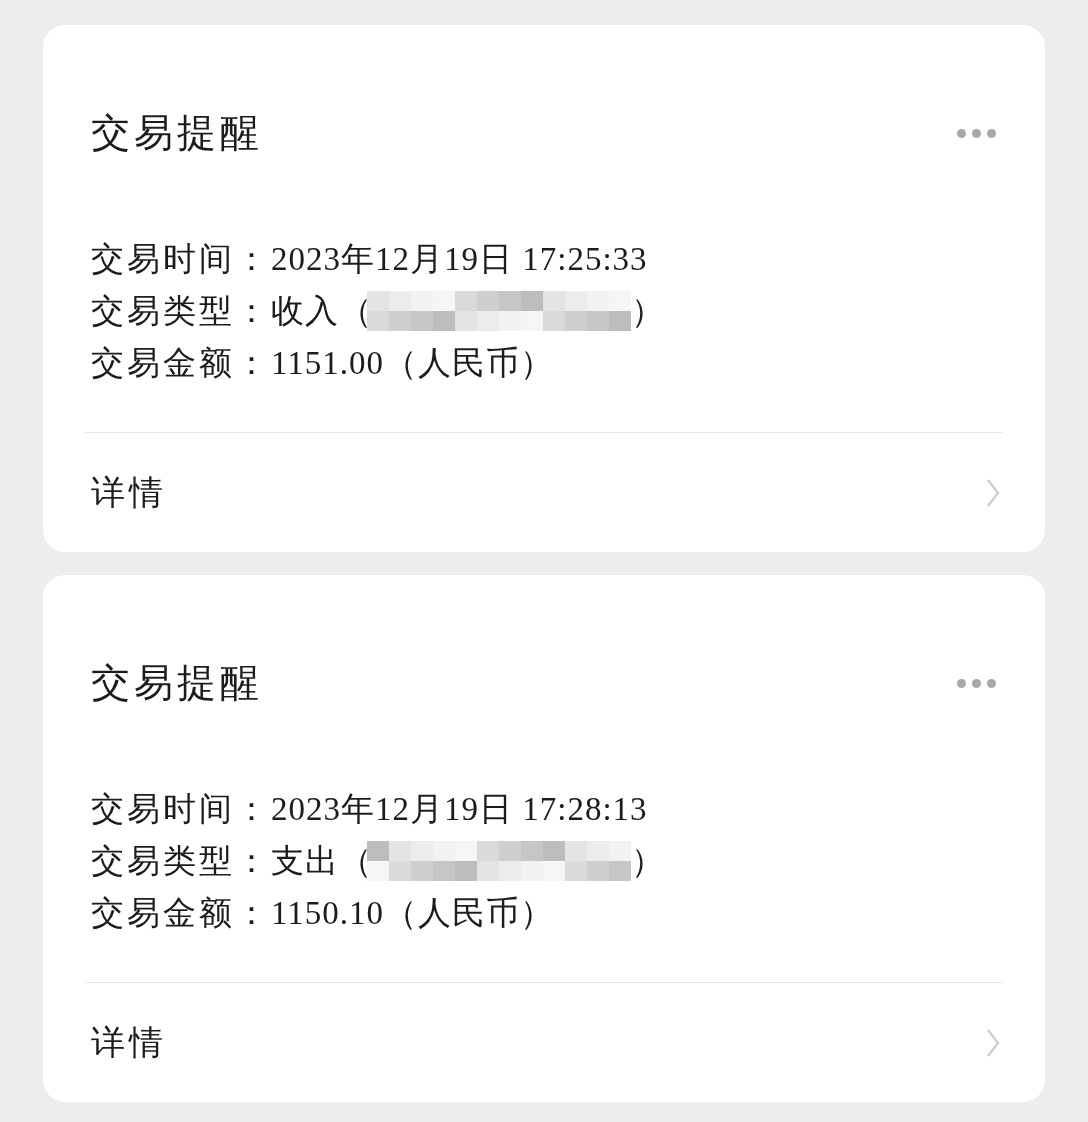 This screenshot has width=1088, height=1122. Describe the element at coordinates (459, 259) in the screenshot. I see `field-value: 2023年12月19日 17:25:33` at that location.